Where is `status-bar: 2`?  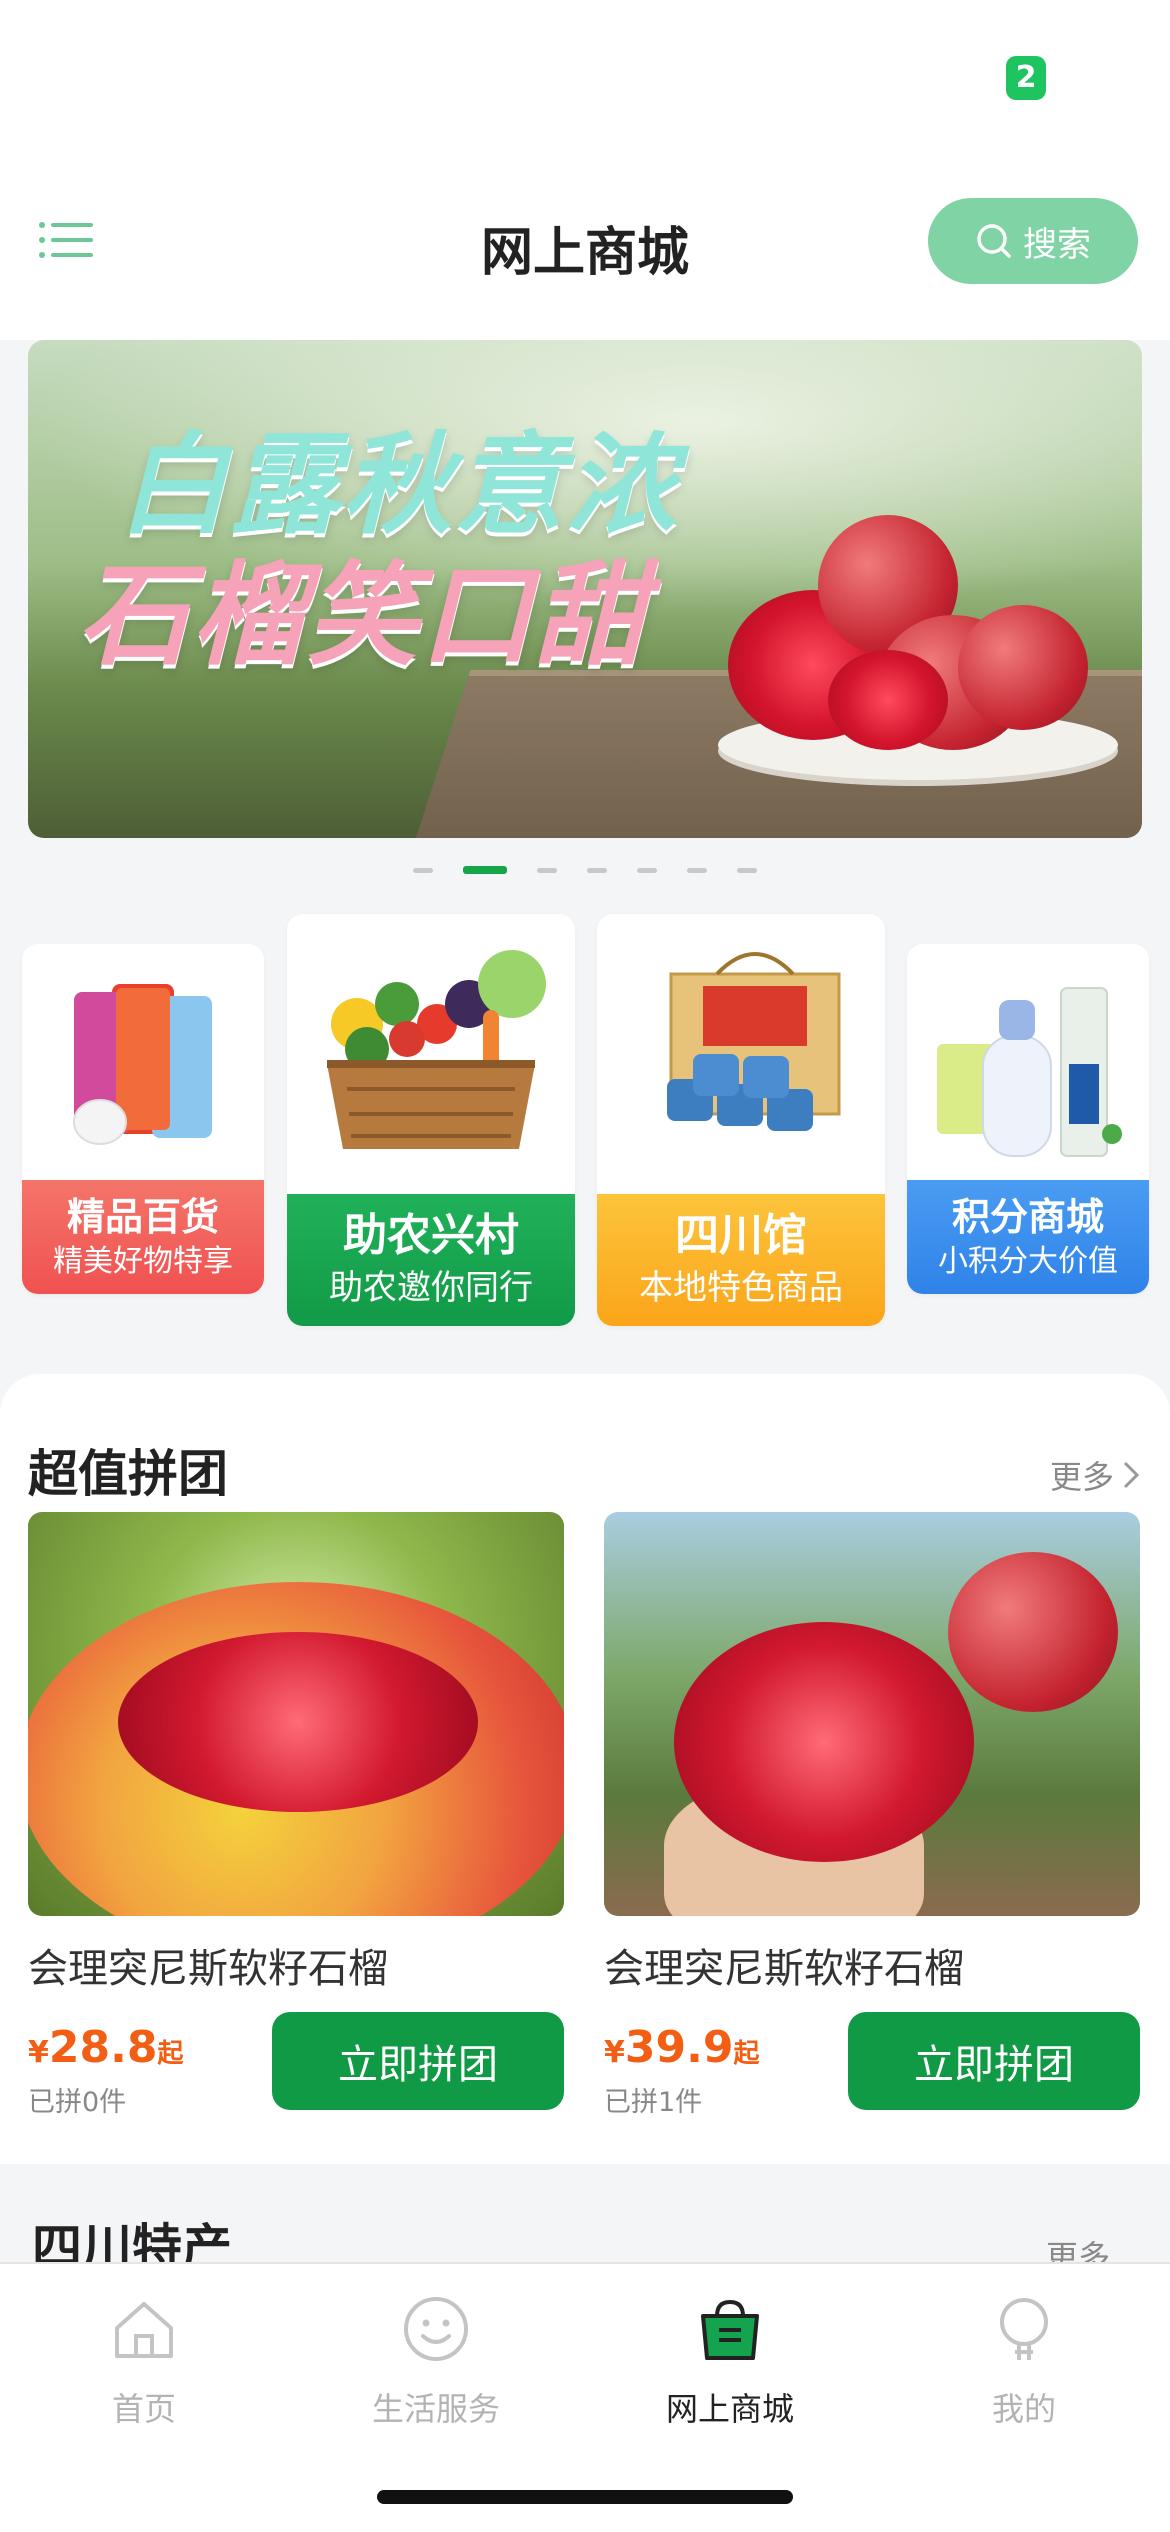 status-bar: 2 is located at coordinates (585, 75).